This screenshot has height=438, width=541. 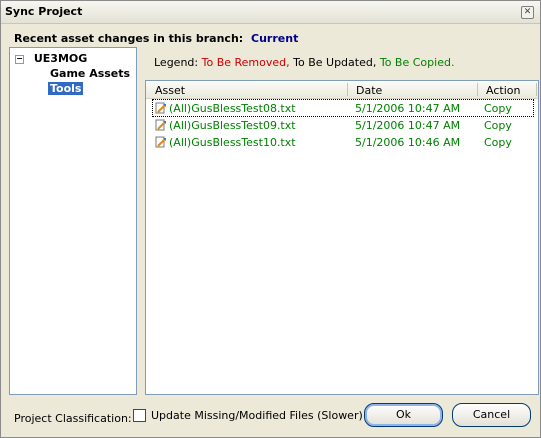 What do you see at coordinates (270, 12) in the screenshot?
I see `title-bar: Sync Project ✕` at bounding box center [270, 12].